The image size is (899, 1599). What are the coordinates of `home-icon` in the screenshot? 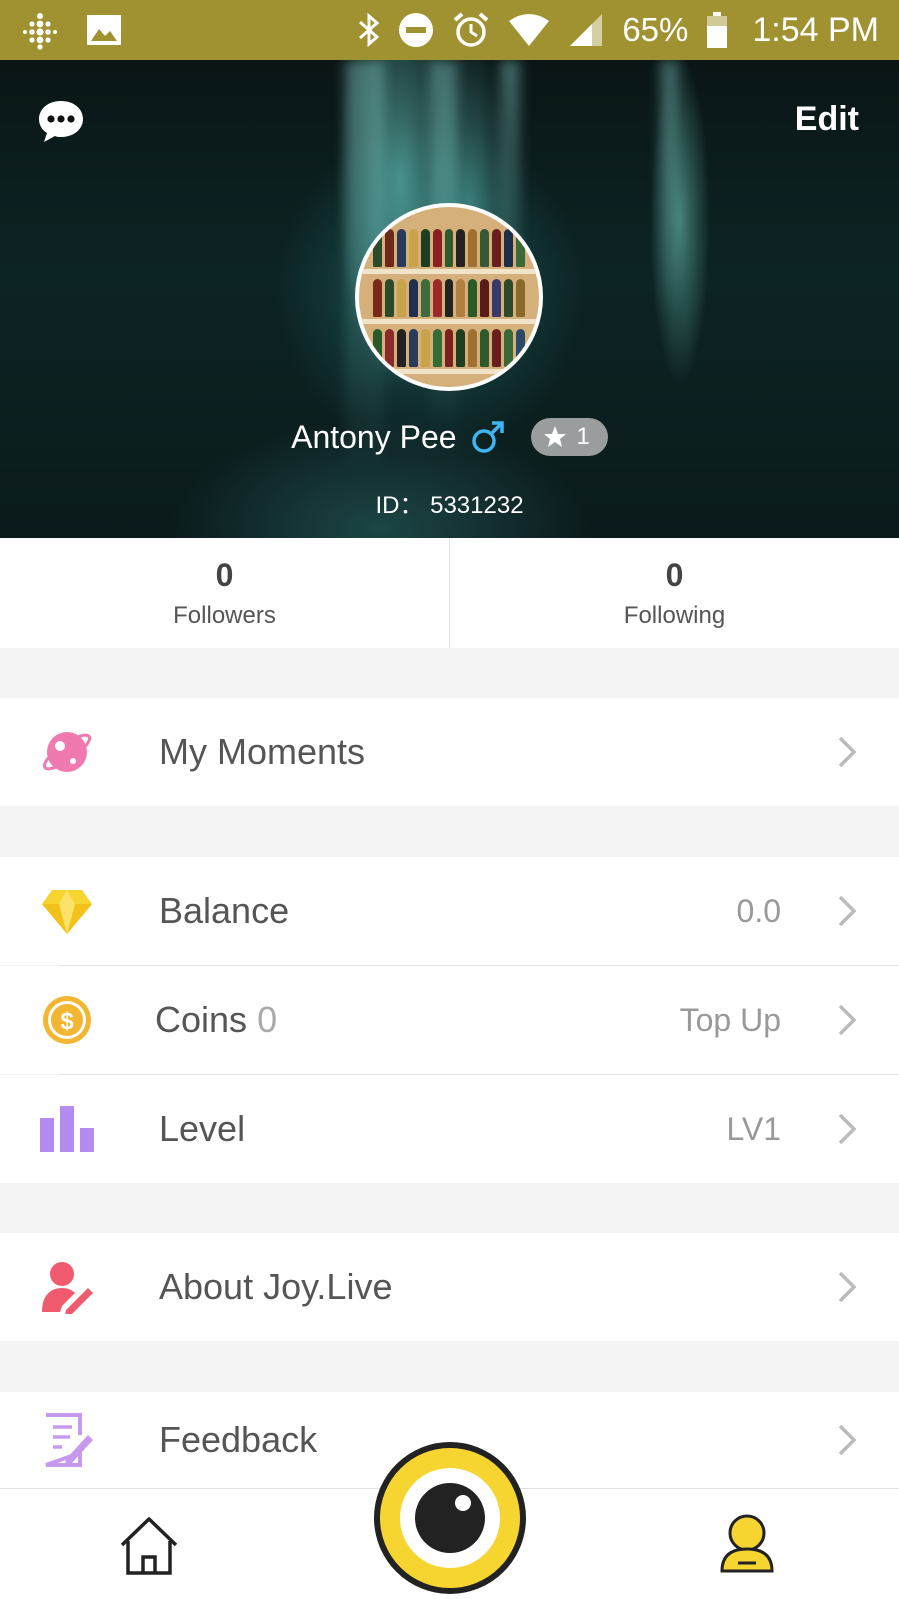 It's located at (149, 1546).